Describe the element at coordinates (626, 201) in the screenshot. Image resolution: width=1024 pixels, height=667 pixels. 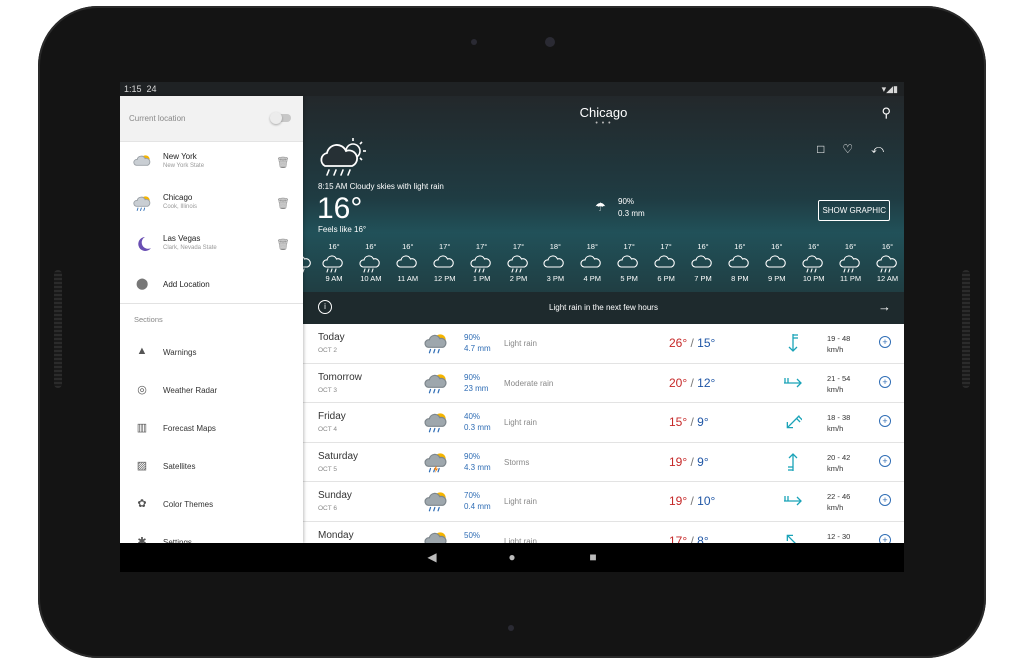
I see `rain-probability: 90%` at that location.